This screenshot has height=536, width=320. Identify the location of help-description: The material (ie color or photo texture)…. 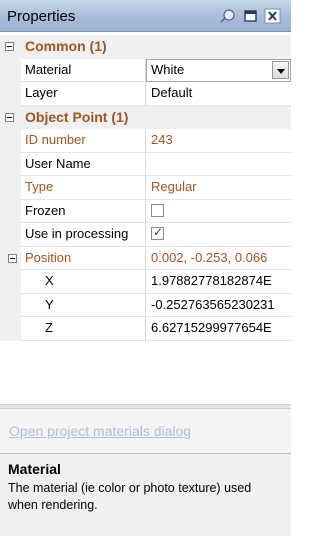
(130, 496).